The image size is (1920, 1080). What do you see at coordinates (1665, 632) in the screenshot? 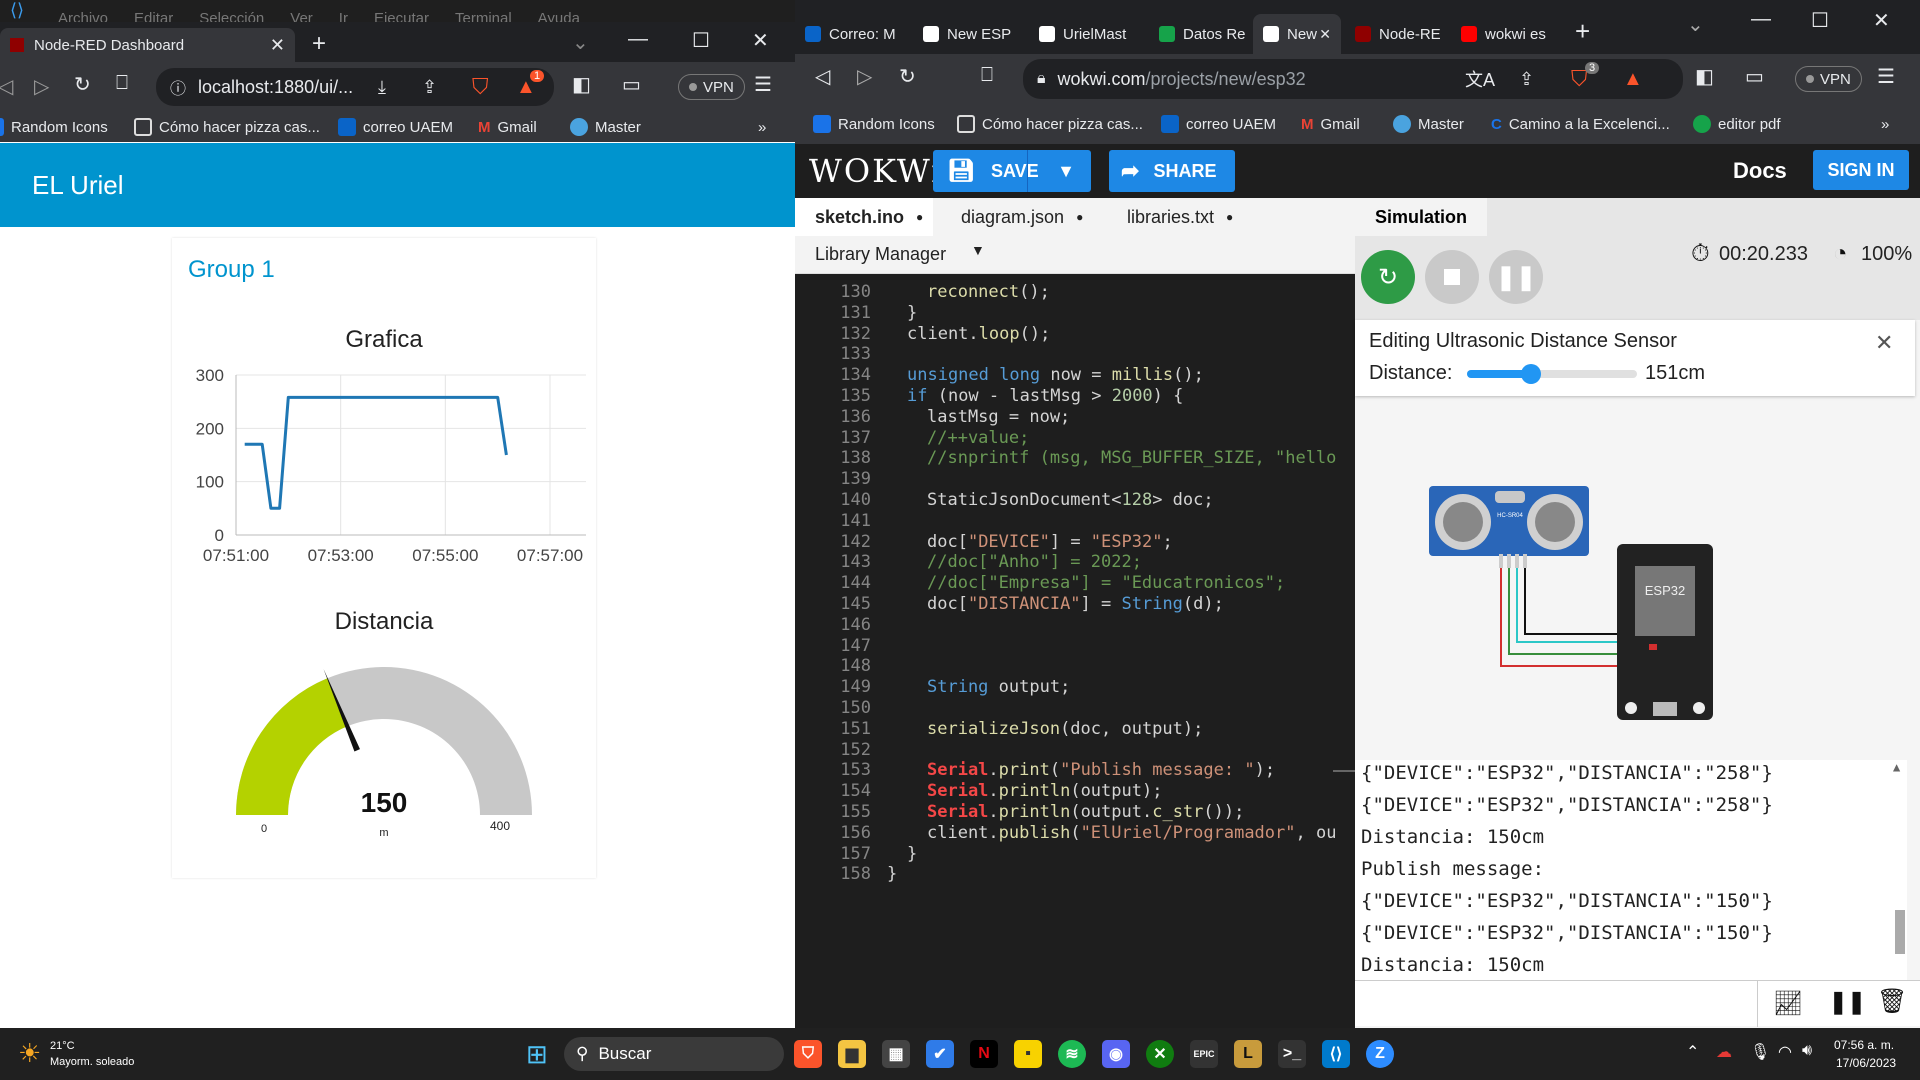
I see `esp32-board: ESP32` at bounding box center [1665, 632].